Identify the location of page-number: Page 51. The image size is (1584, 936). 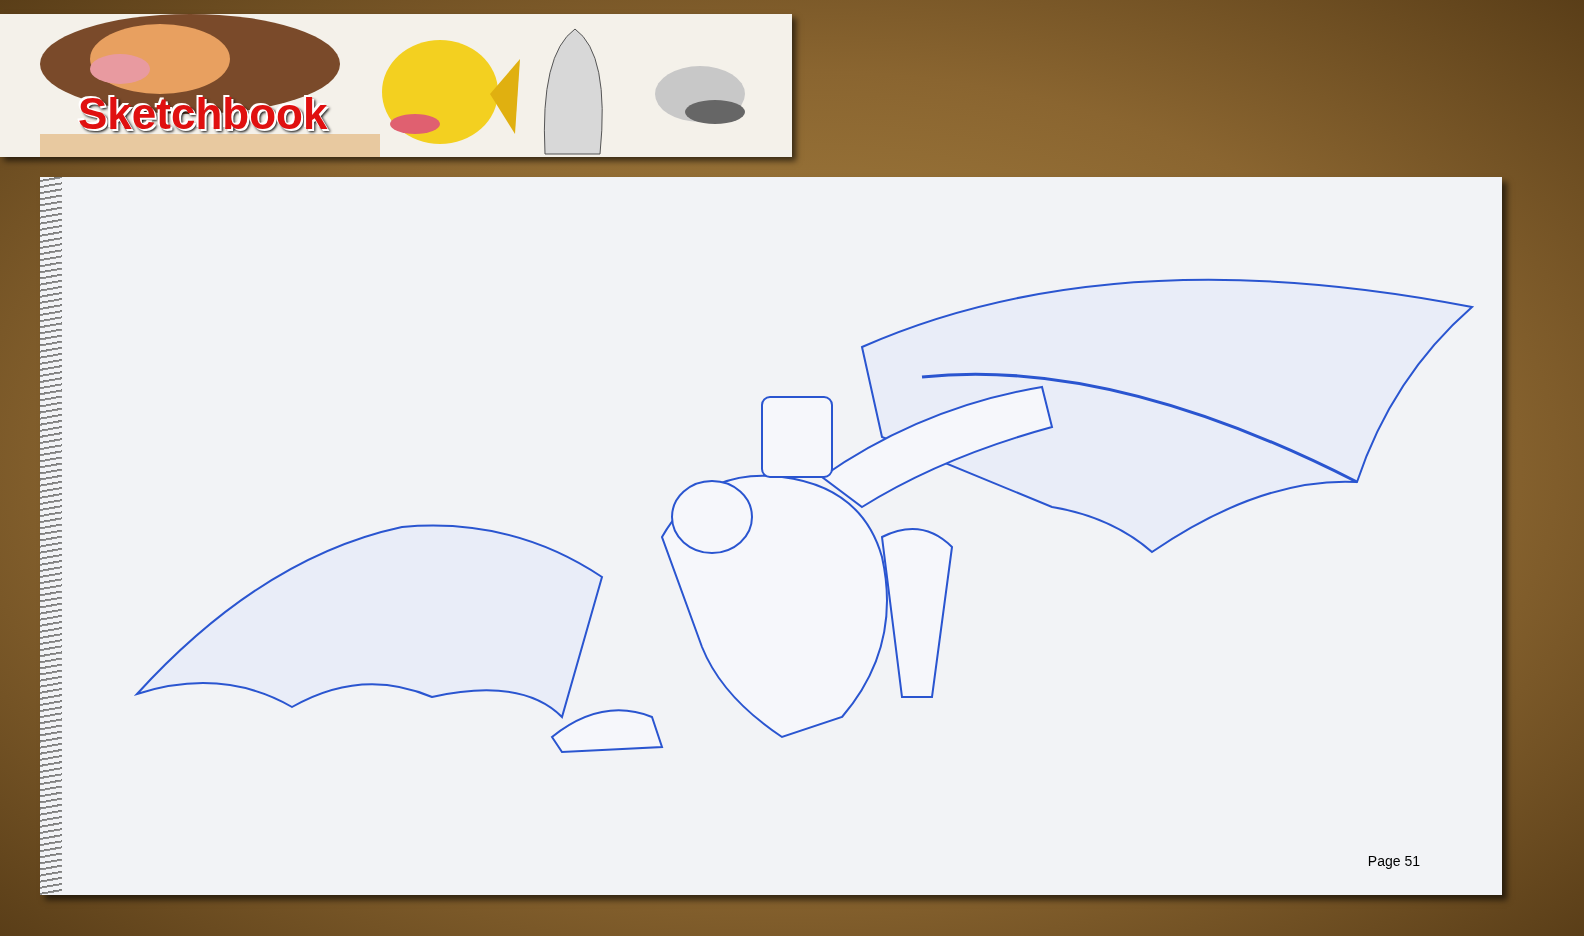
(1393, 861).